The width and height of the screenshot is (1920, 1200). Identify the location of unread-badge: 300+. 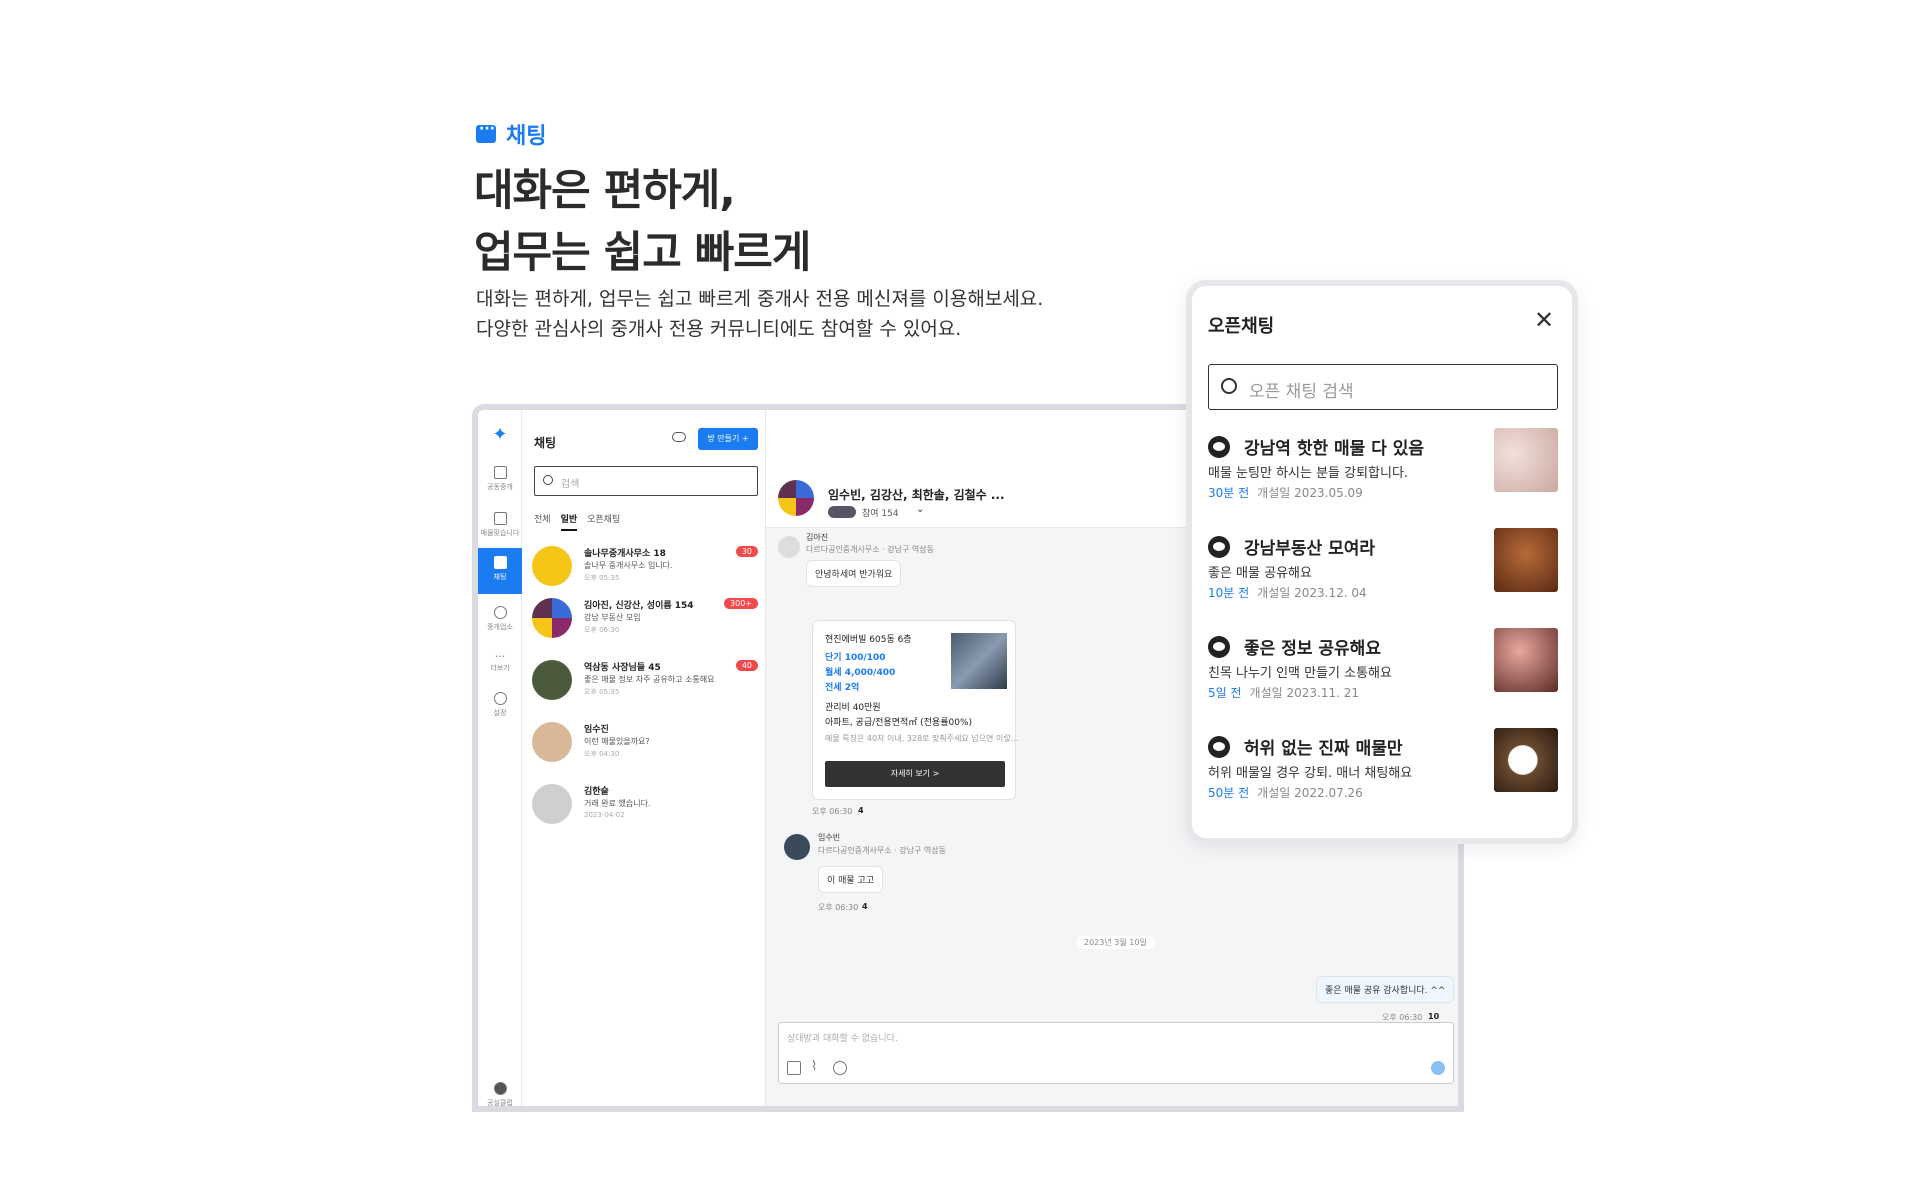
(741, 603).